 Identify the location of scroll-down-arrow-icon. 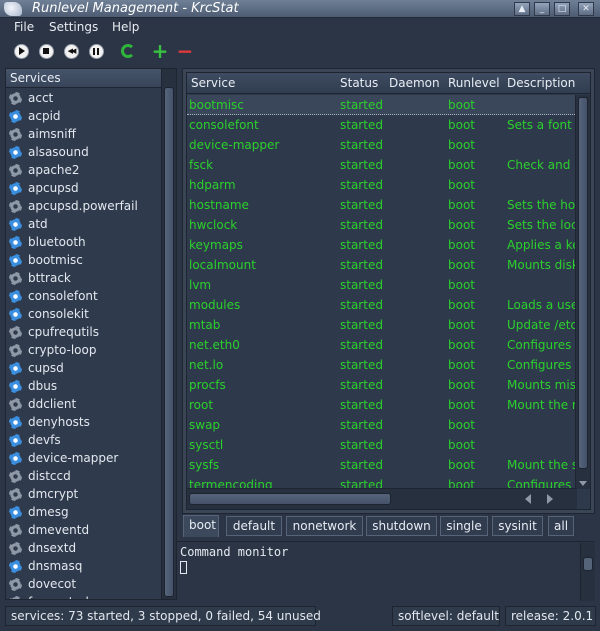
(583, 483).